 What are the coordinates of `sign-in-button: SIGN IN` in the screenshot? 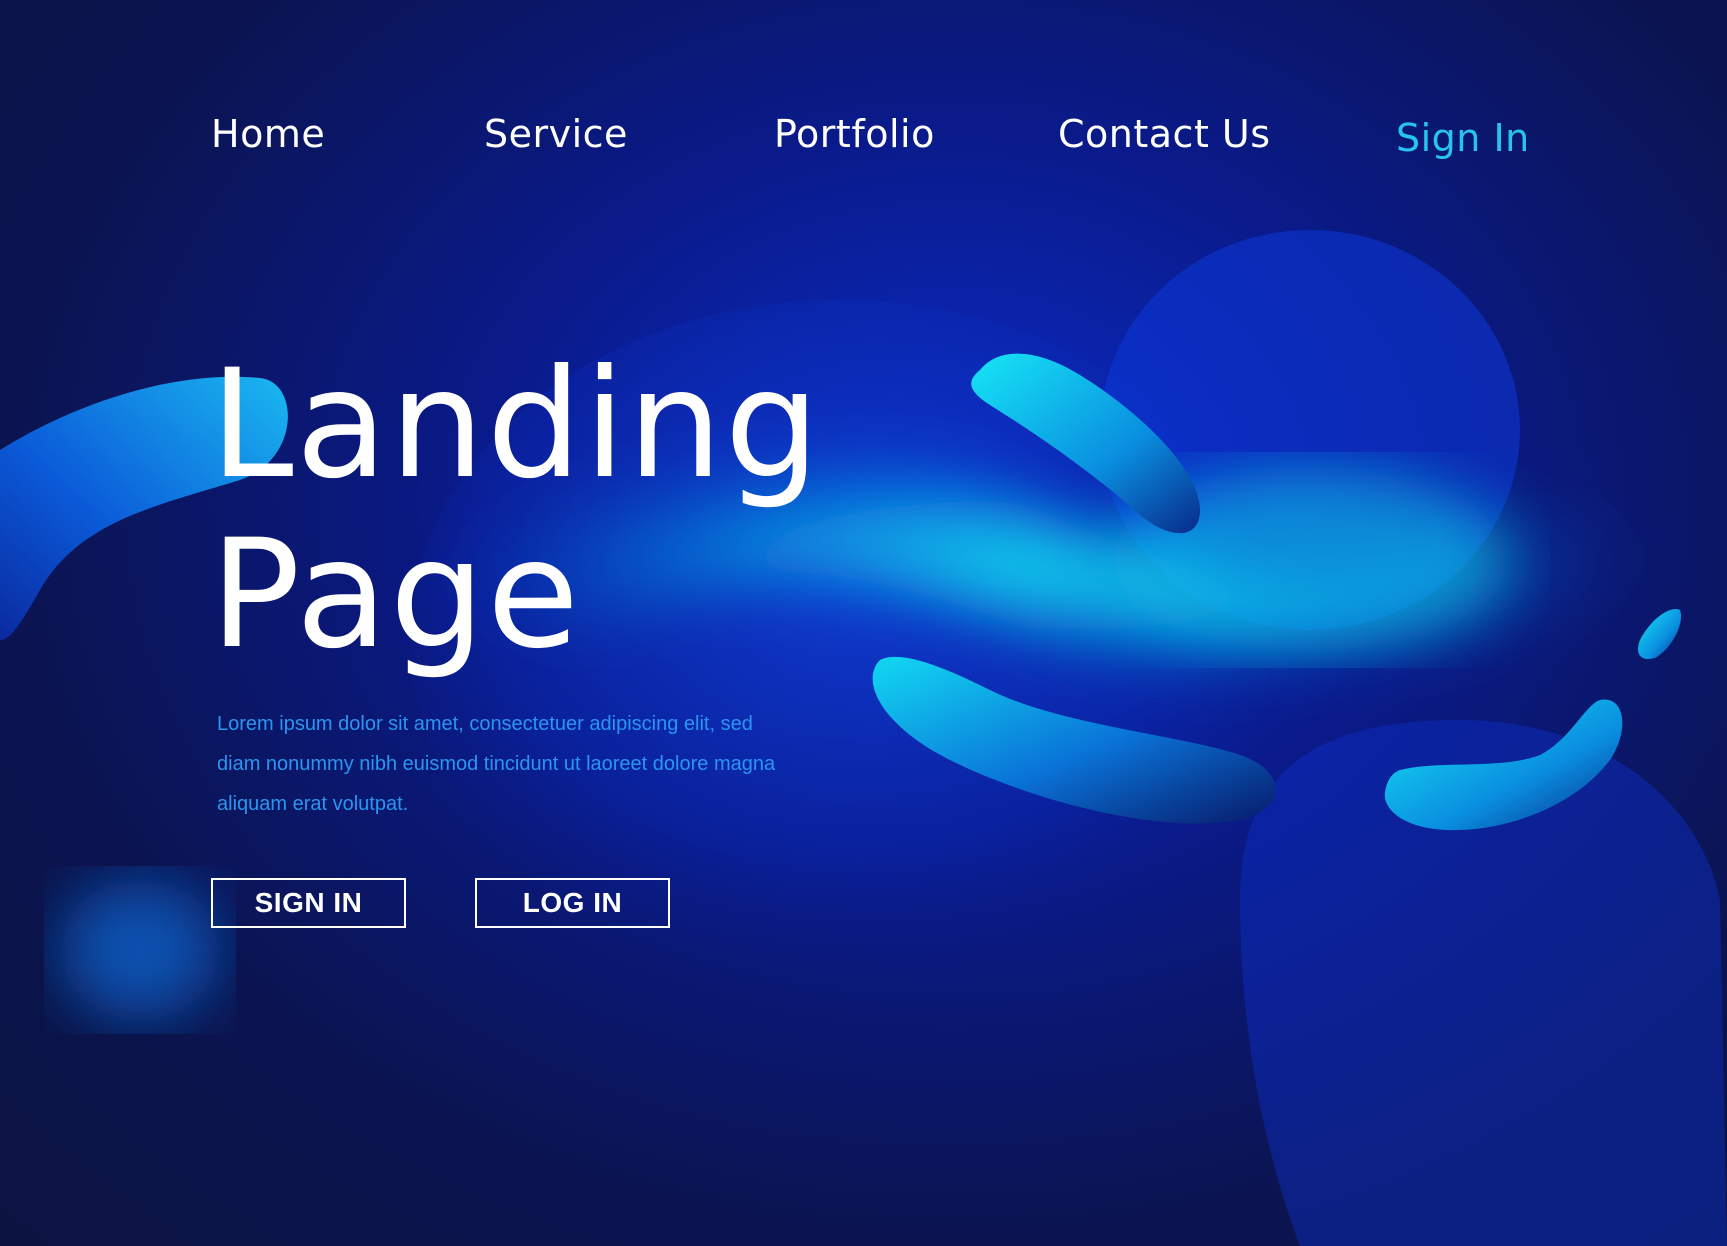 It's located at (308, 903).